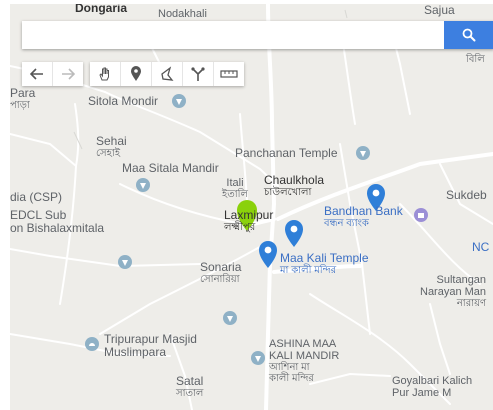 This screenshot has width=493, height=410. I want to click on poi-label: Bandhan Bank বন্ধন ব্যাংক, so click(363, 217).